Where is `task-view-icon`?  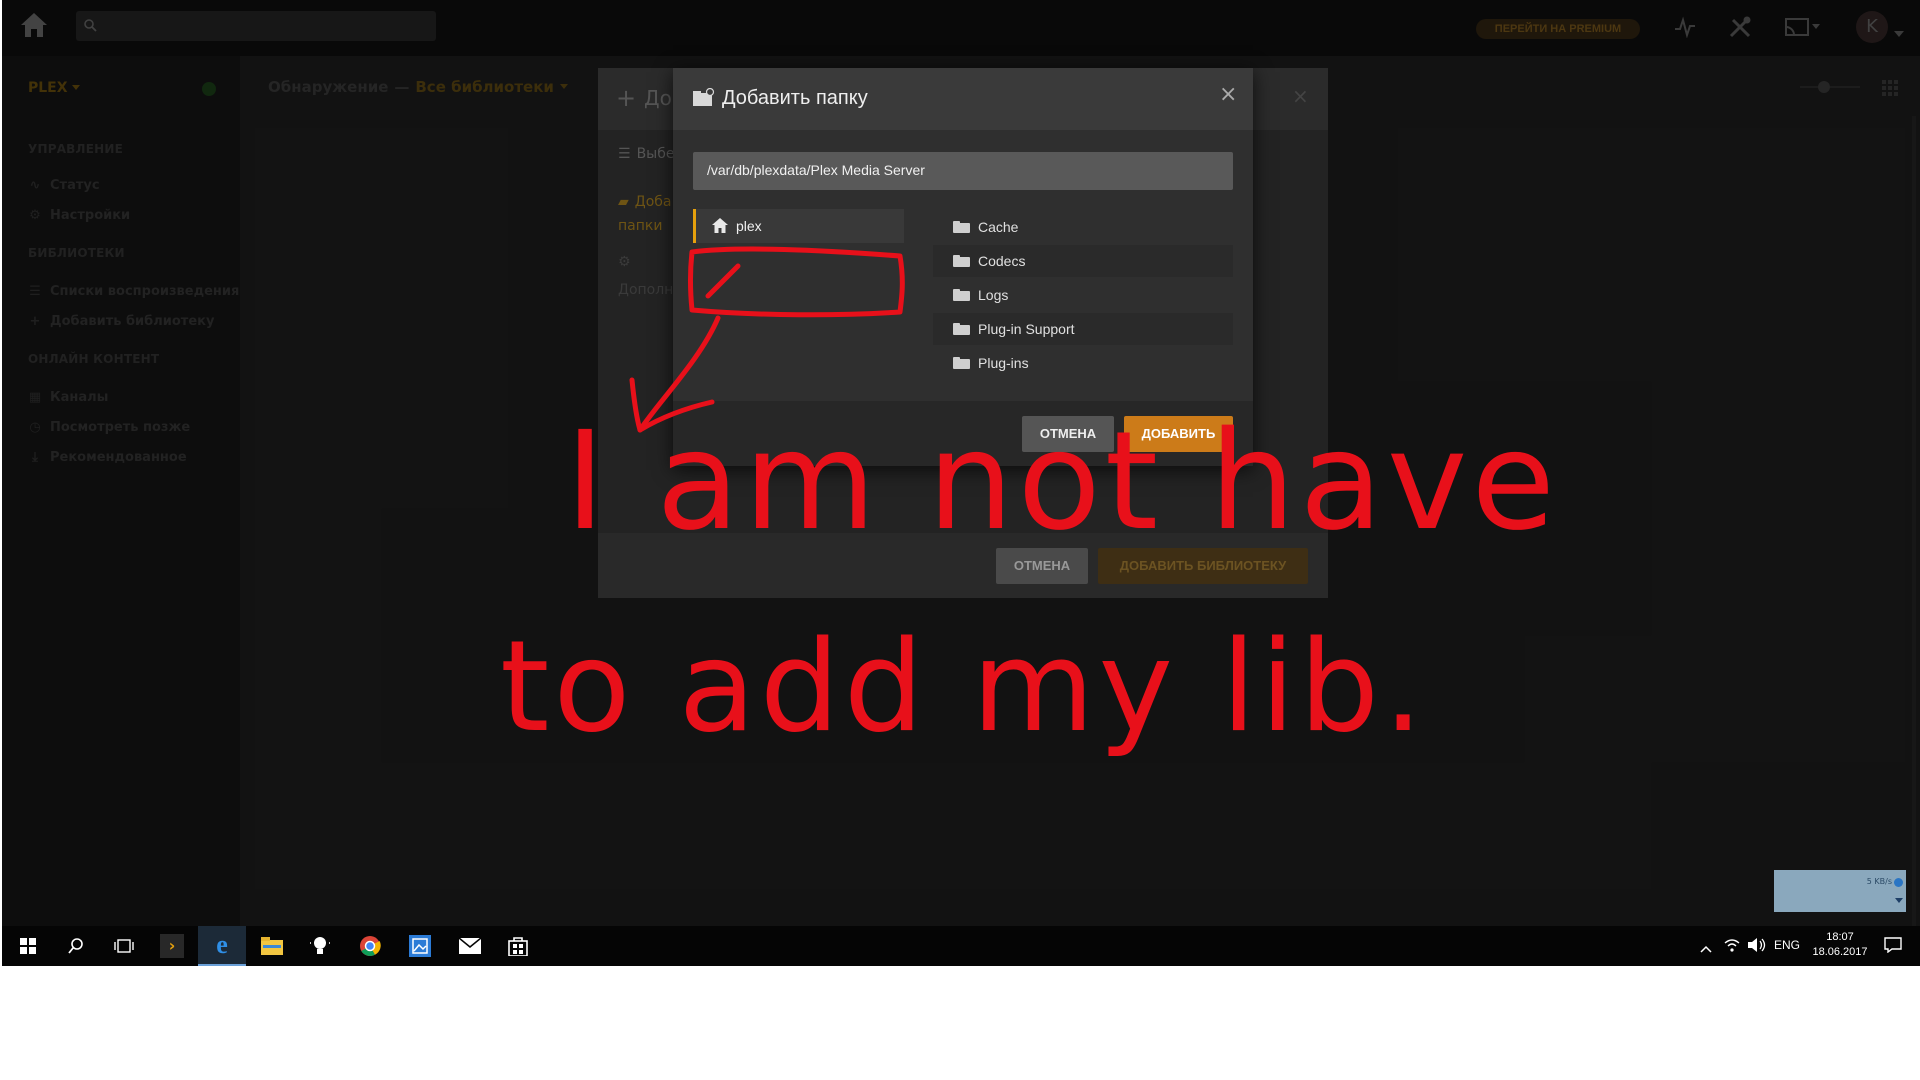
task-view-icon is located at coordinates (124, 946).